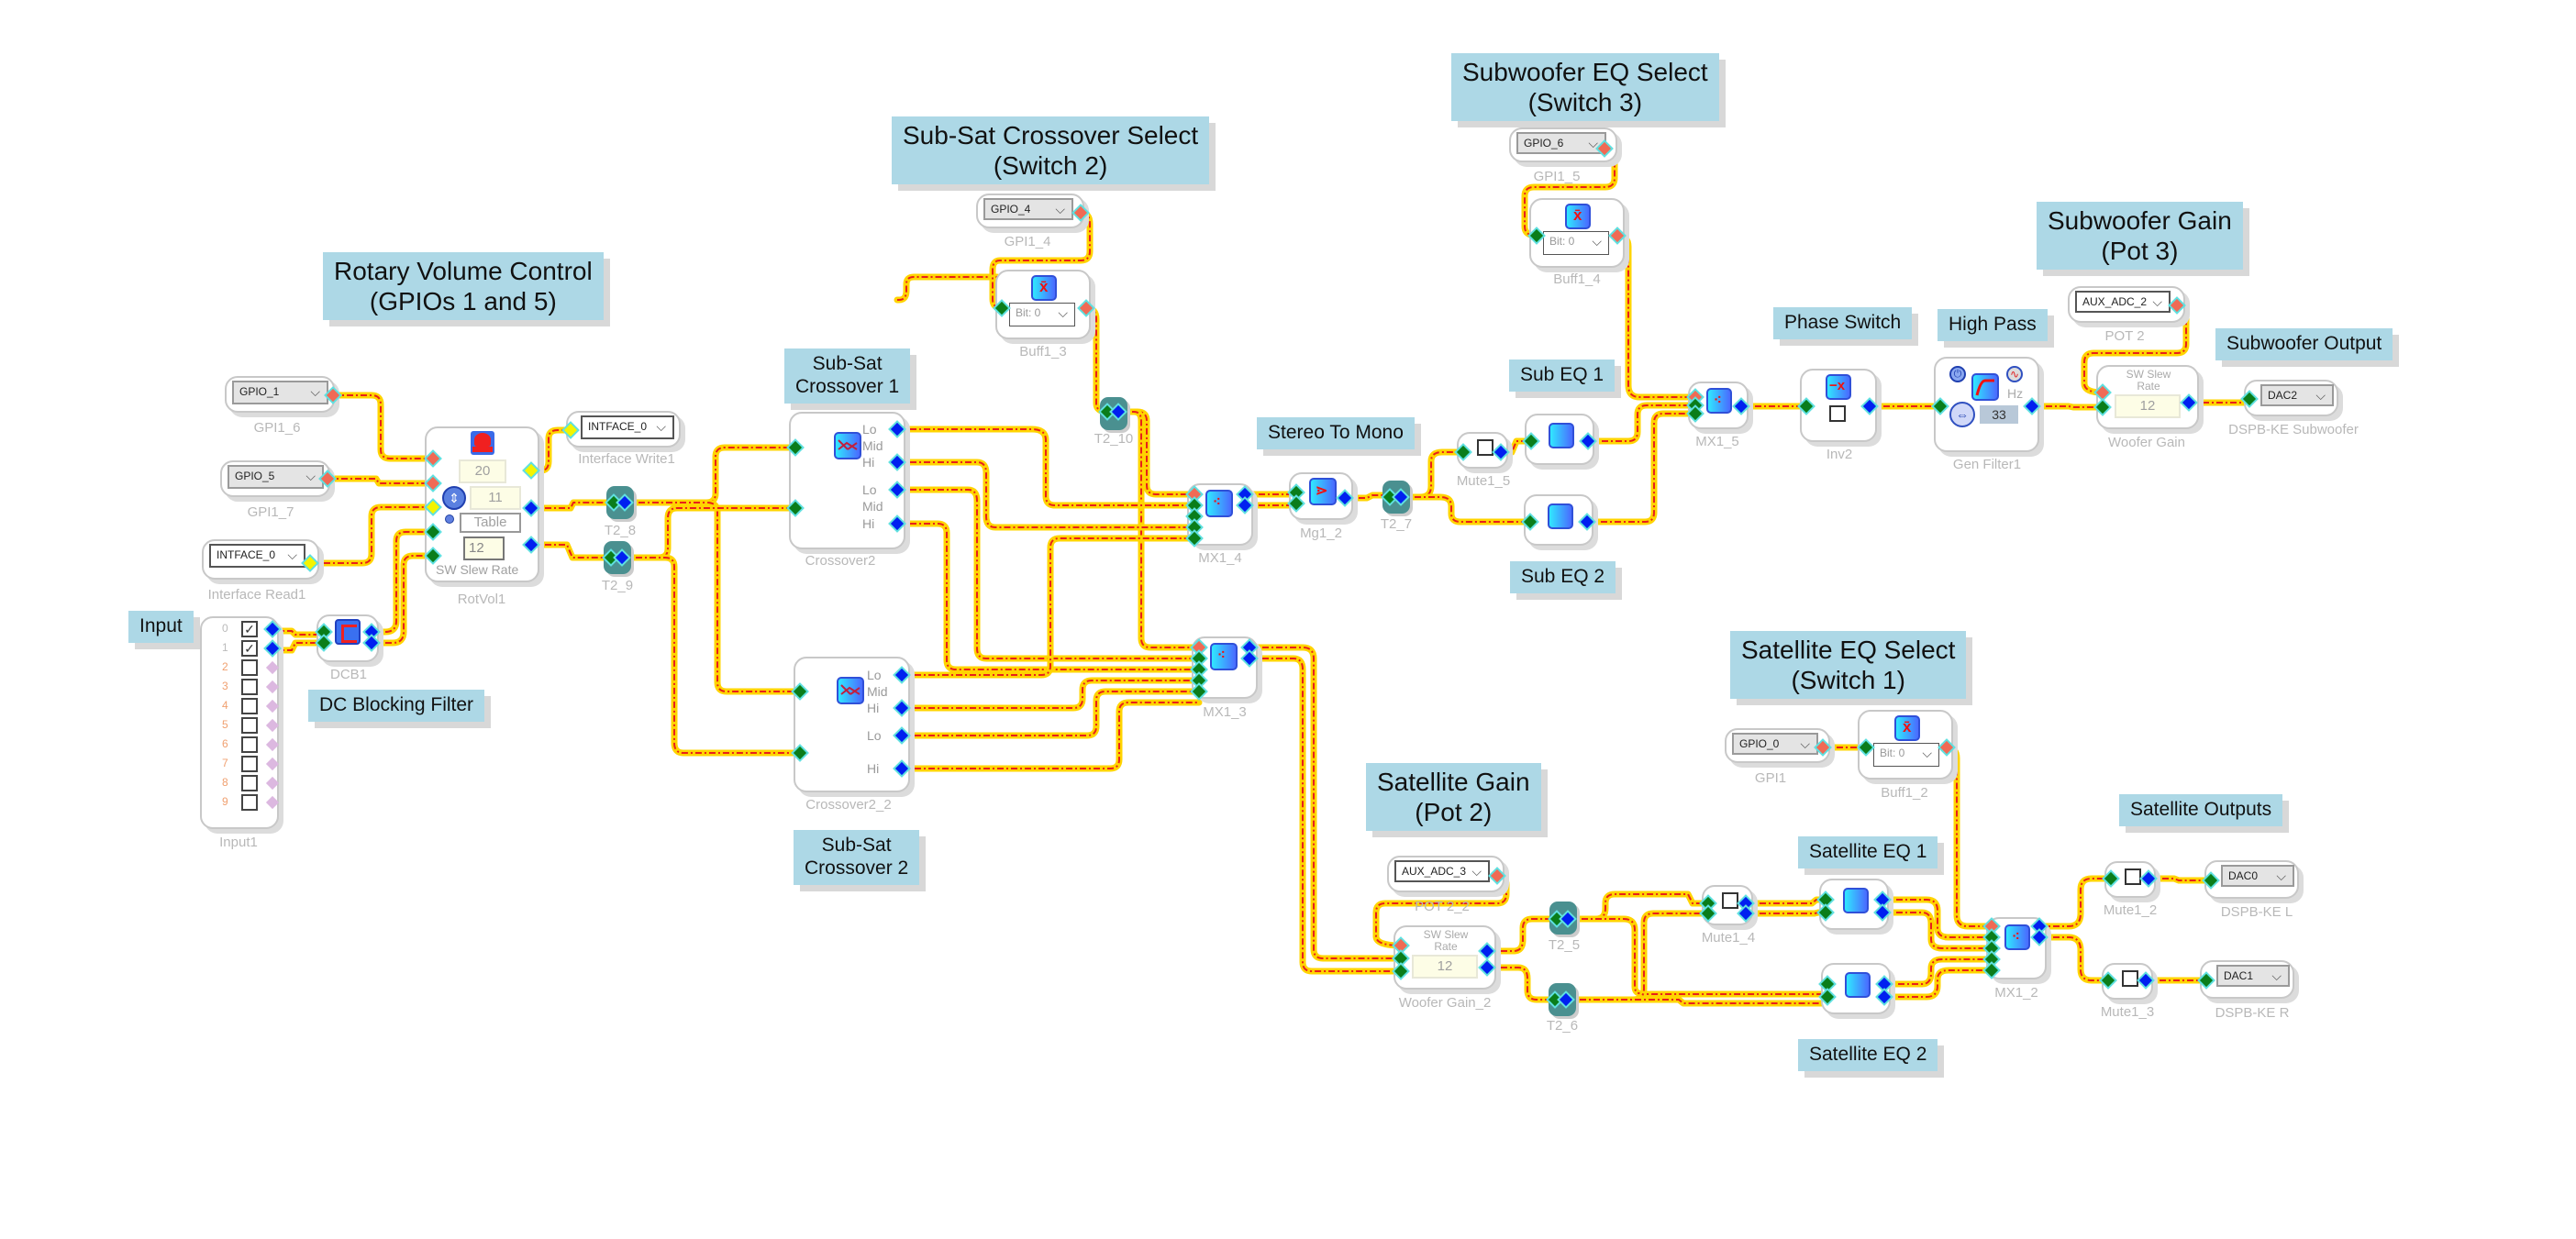 This screenshot has width=2576, height=1239. Describe the element at coordinates (847, 481) in the screenshot. I see `crossover2-block` at that location.